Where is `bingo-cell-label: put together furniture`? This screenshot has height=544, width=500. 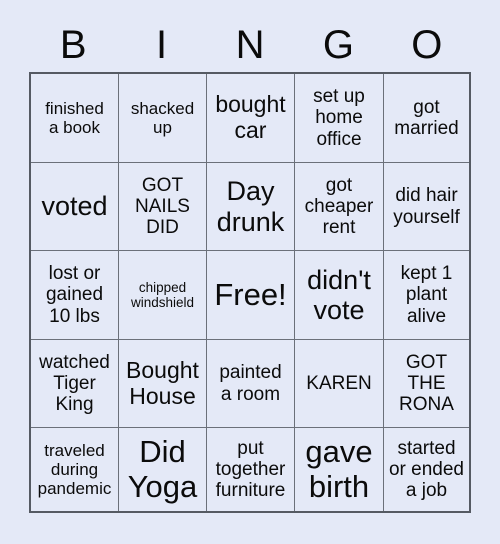
bingo-cell-label: put together furniture is located at coordinates (250, 469).